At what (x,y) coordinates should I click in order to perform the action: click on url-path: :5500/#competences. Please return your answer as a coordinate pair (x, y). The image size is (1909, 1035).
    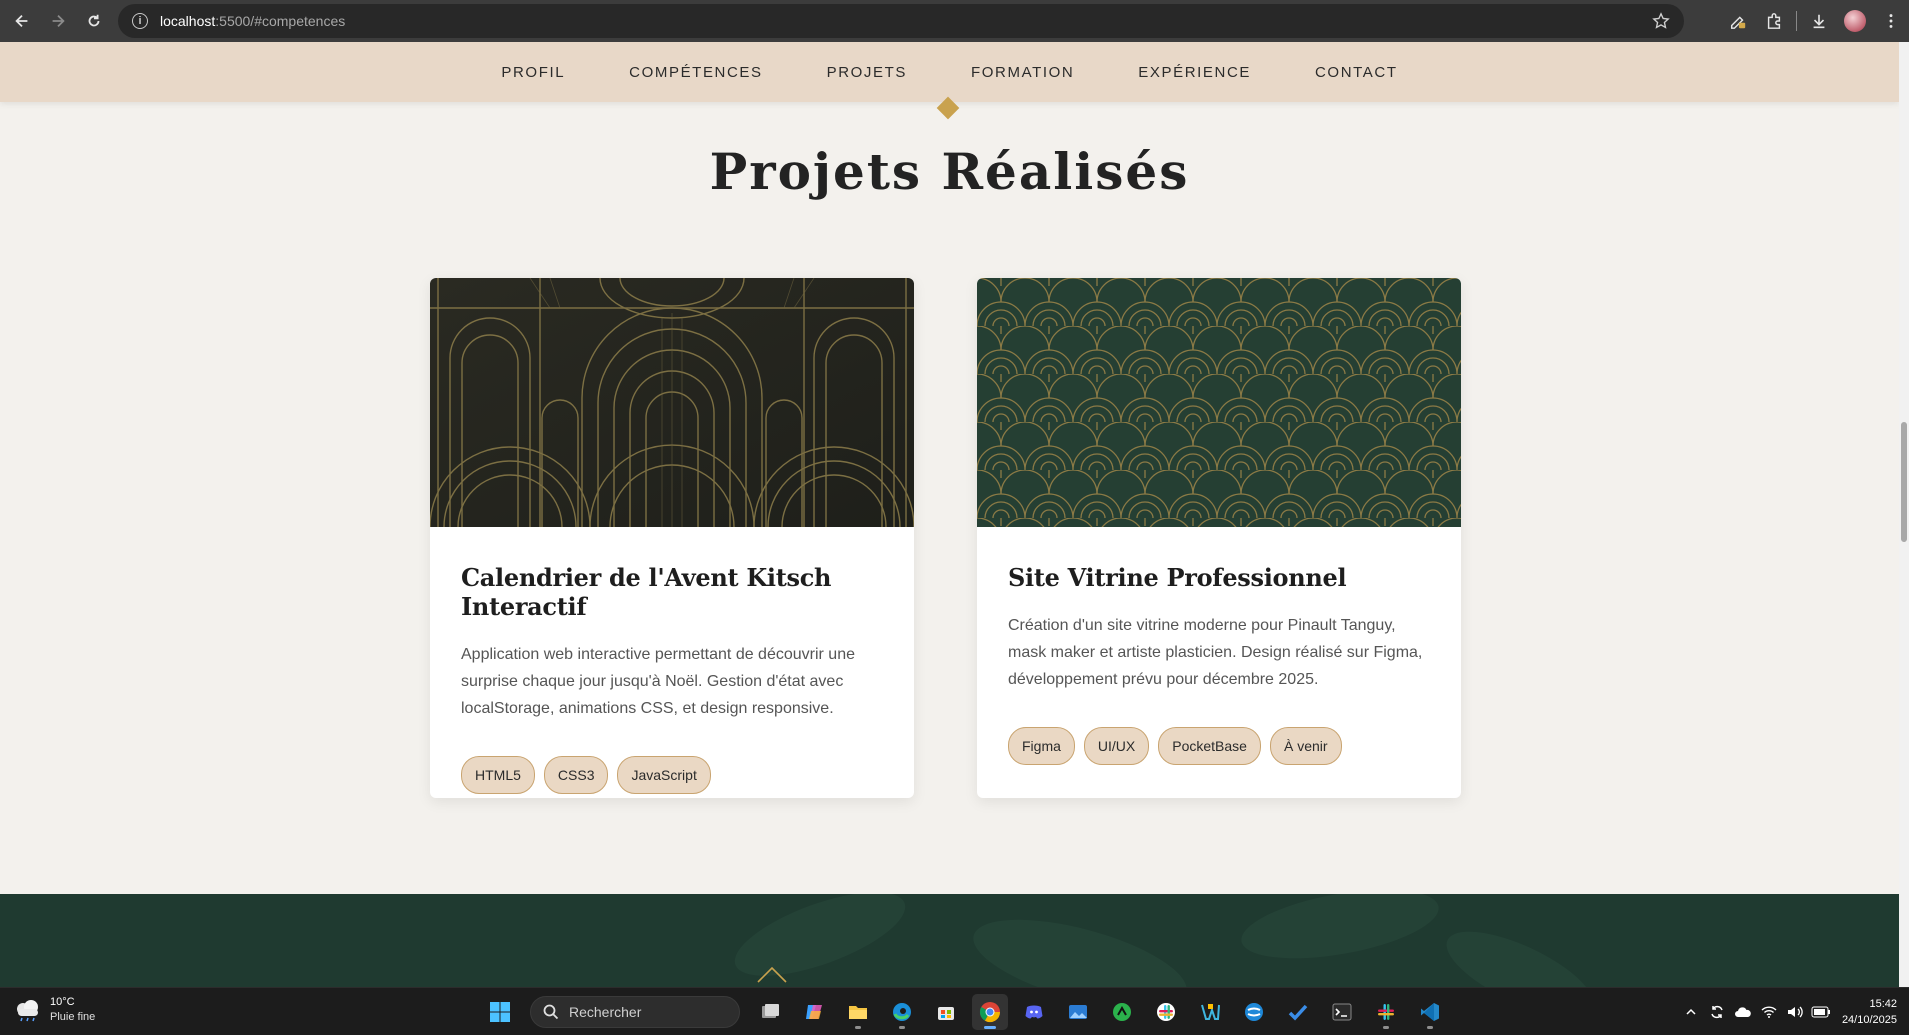
    Looking at the image, I should click on (280, 21).